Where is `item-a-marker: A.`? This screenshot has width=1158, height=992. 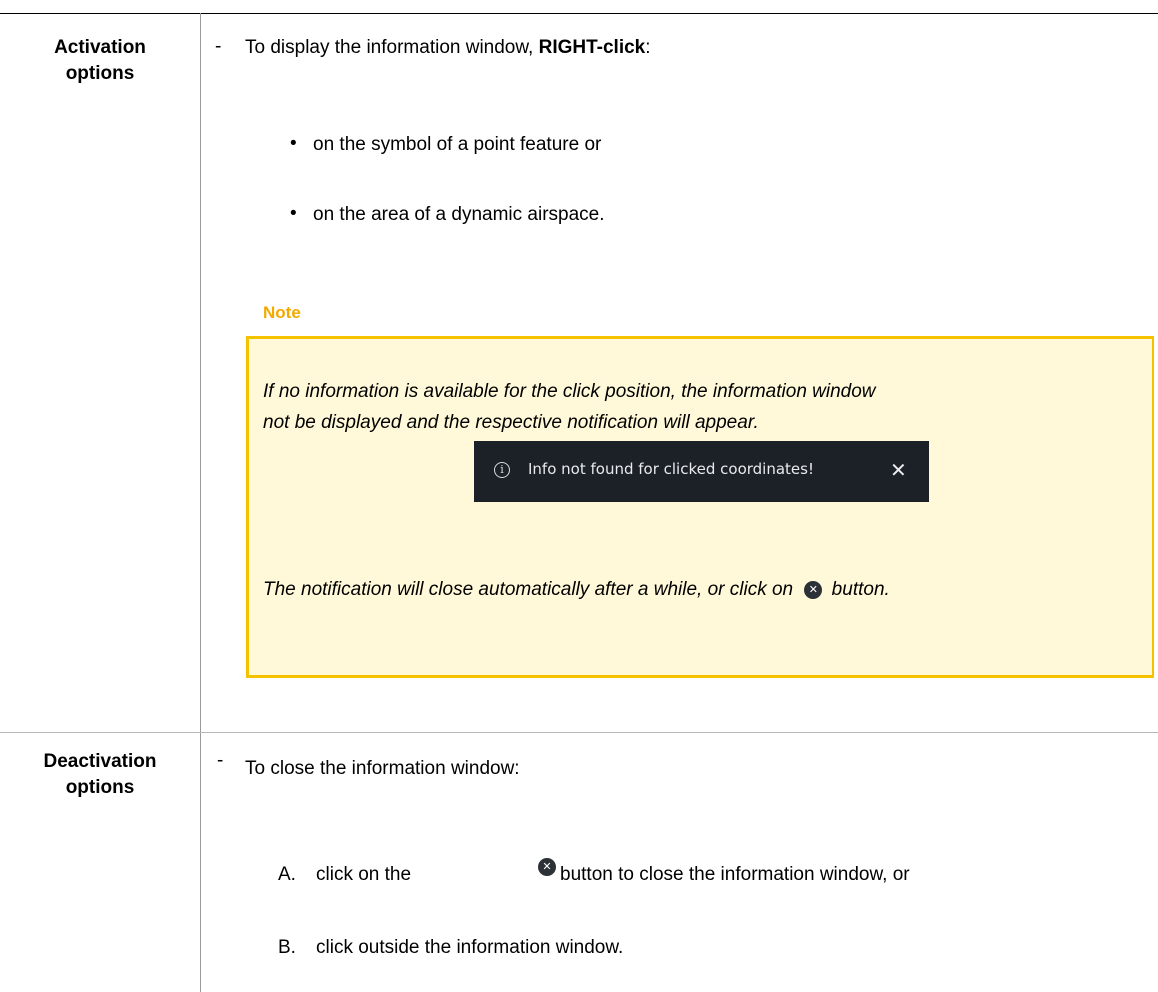 item-a-marker: A. is located at coordinates (287, 874).